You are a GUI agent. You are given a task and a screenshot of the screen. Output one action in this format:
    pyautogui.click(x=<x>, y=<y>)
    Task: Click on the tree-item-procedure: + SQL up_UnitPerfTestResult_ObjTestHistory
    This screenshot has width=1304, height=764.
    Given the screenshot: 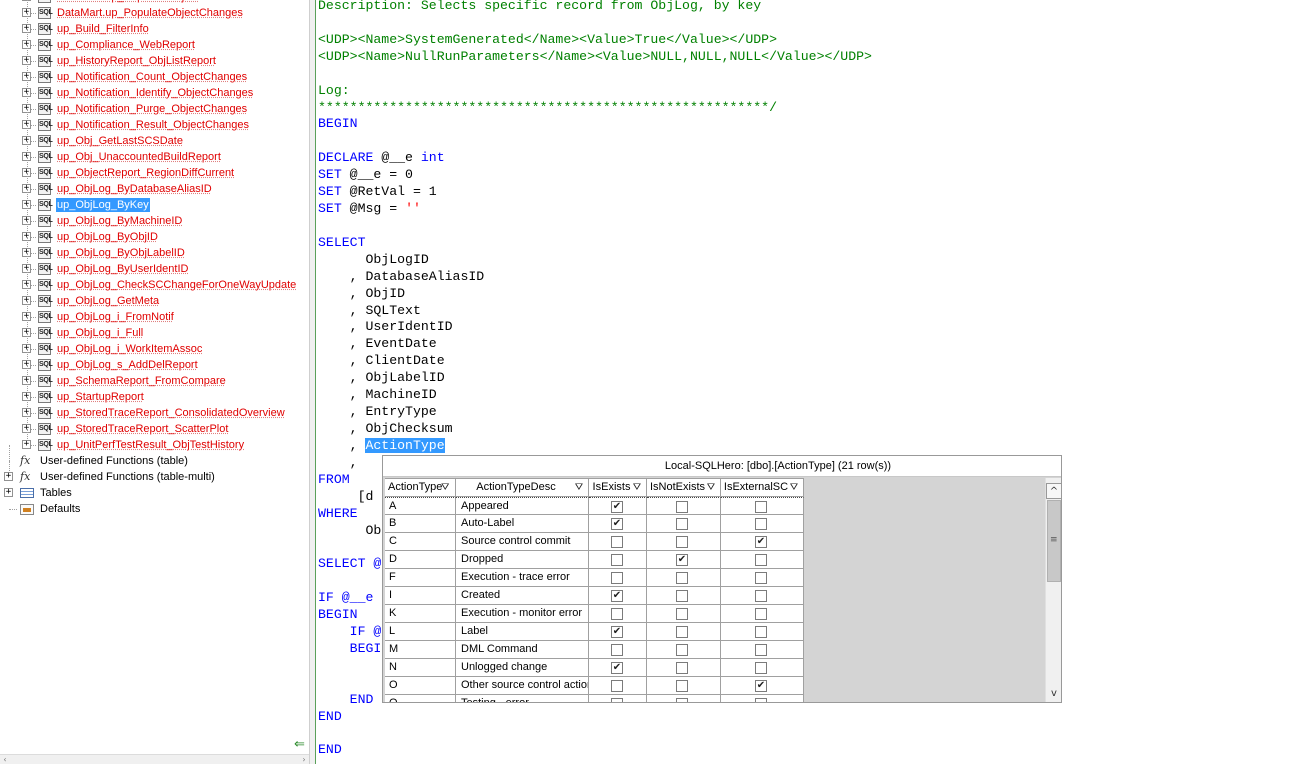 What is the action you would take?
    pyautogui.click(x=154, y=441)
    